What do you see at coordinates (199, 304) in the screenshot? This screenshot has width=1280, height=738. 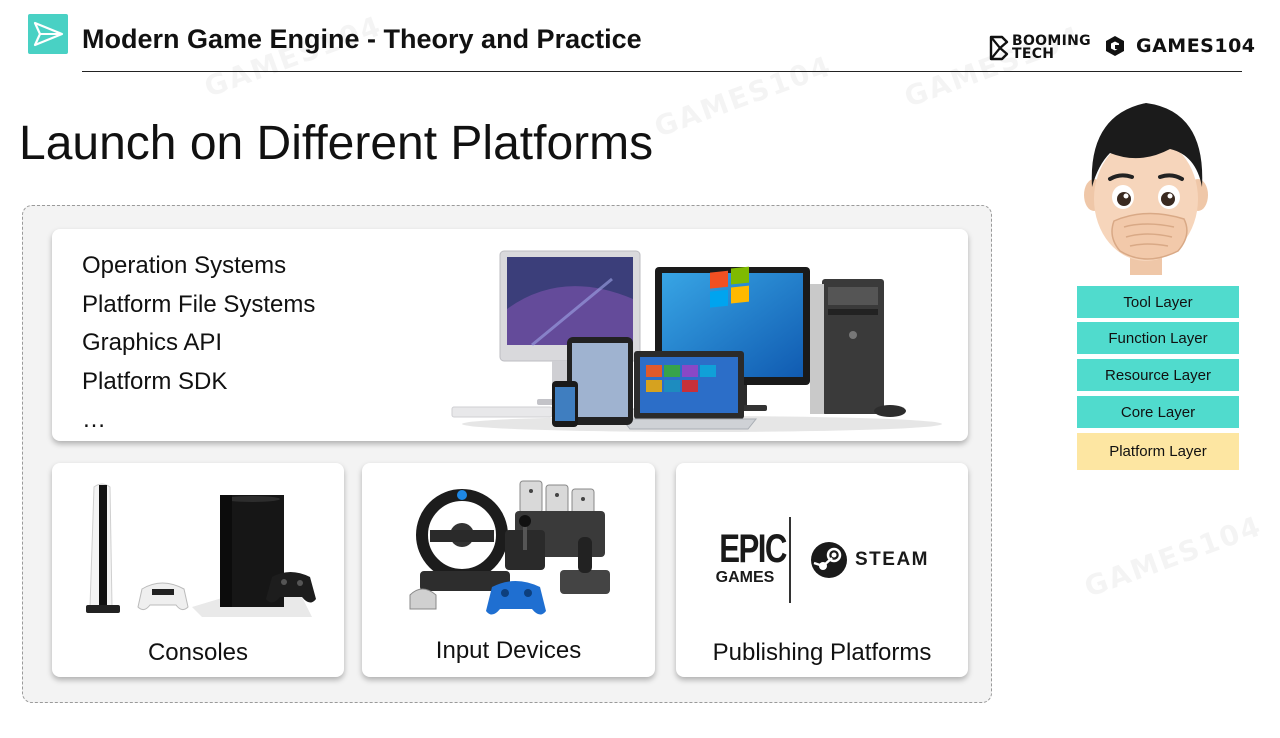 I see `list-item: Platform File Systems` at bounding box center [199, 304].